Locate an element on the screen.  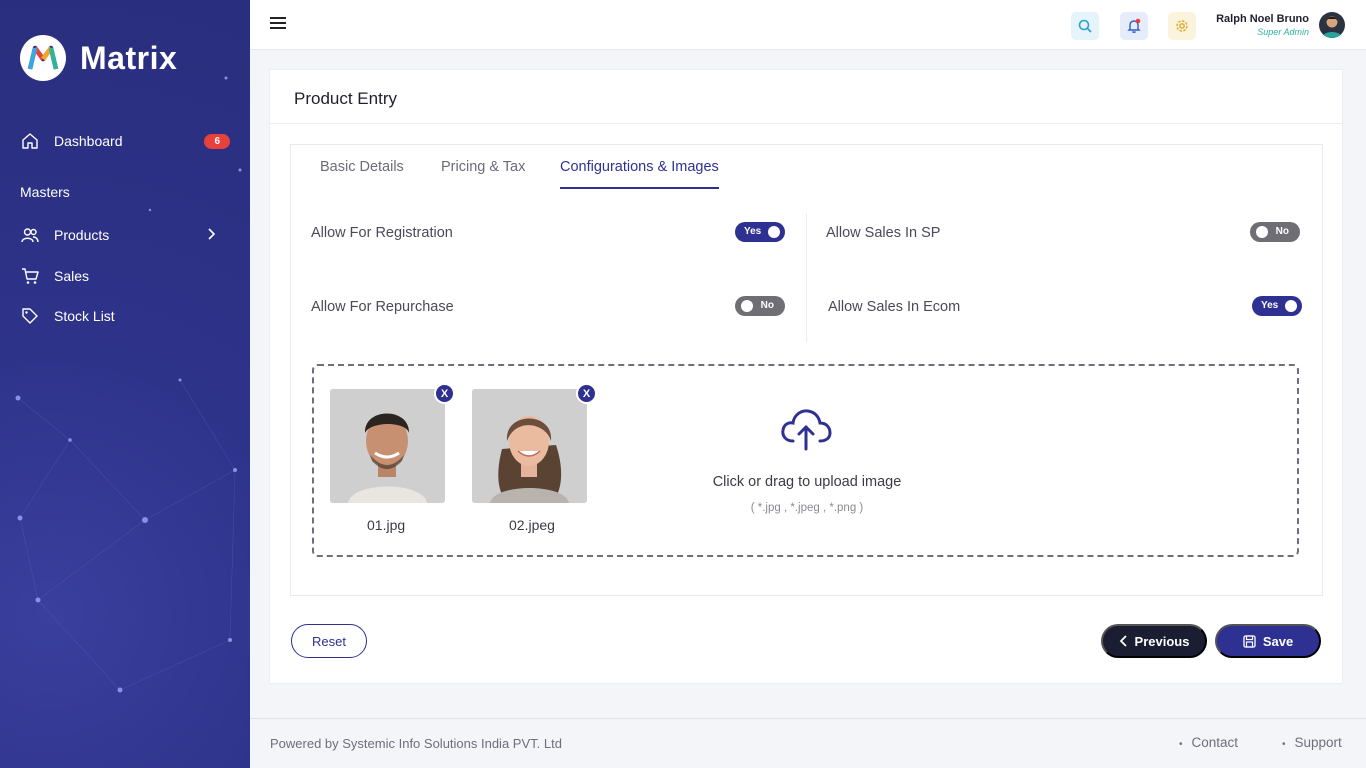
user-name: Ralph Noel Bruno is located at coordinates (1262, 19).